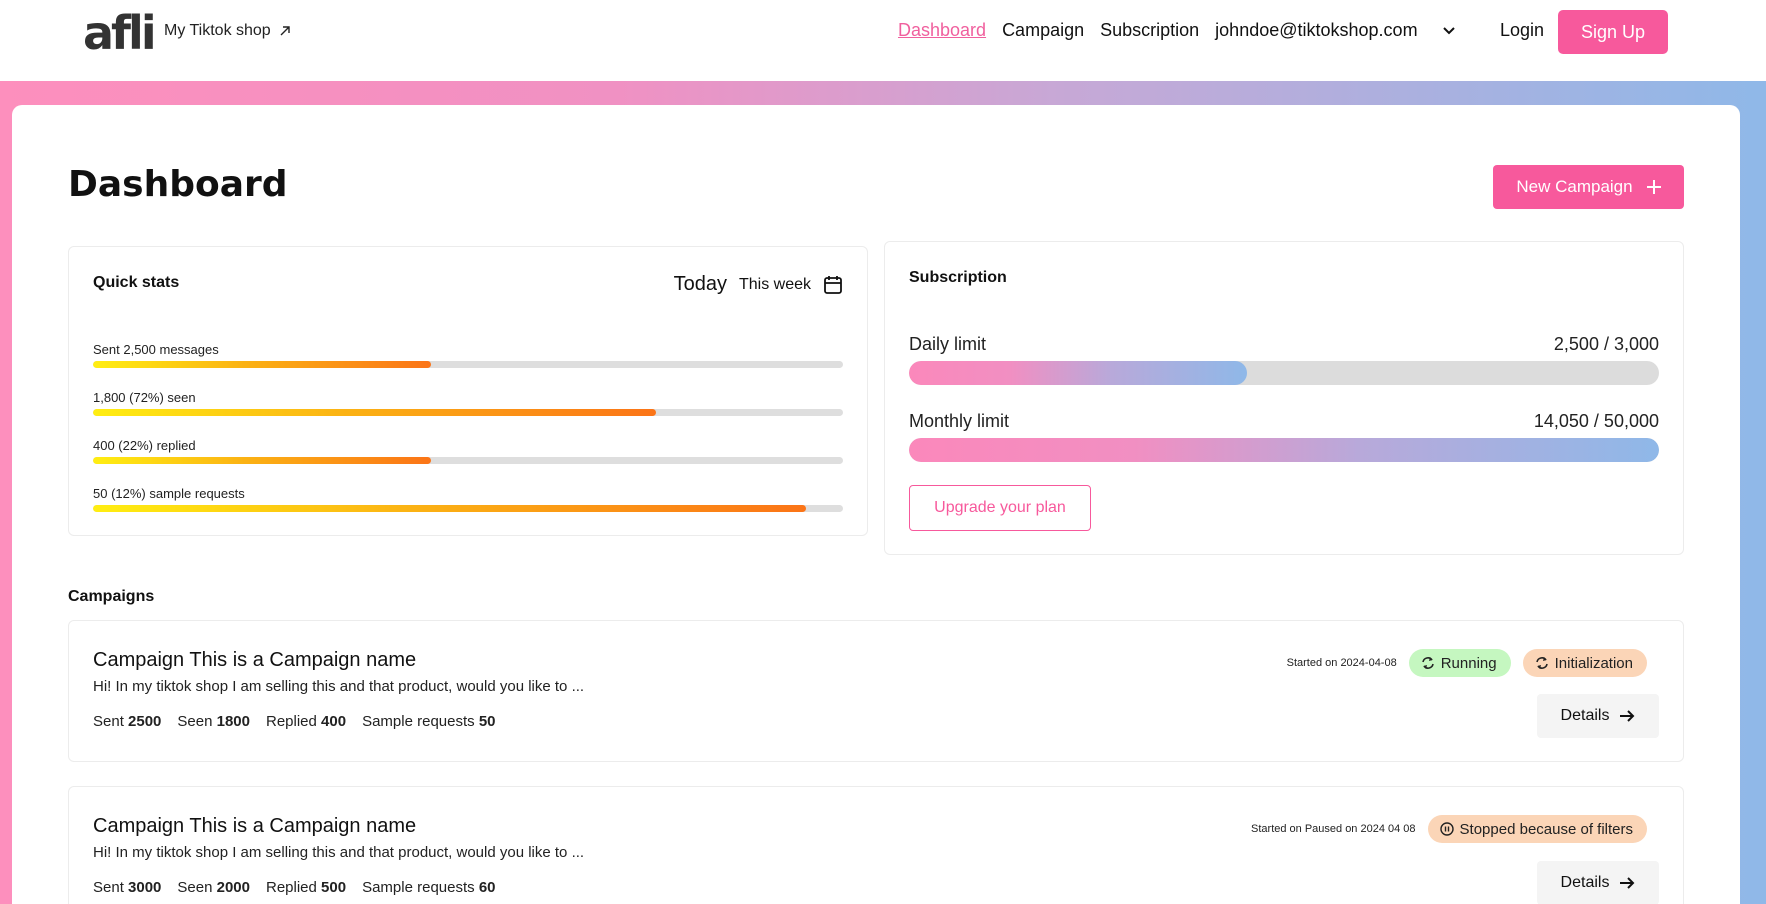  What do you see at coordinates (468, 364) in the screenshot?
I see `stat-sent-bar` at bounding box center [468, 364].